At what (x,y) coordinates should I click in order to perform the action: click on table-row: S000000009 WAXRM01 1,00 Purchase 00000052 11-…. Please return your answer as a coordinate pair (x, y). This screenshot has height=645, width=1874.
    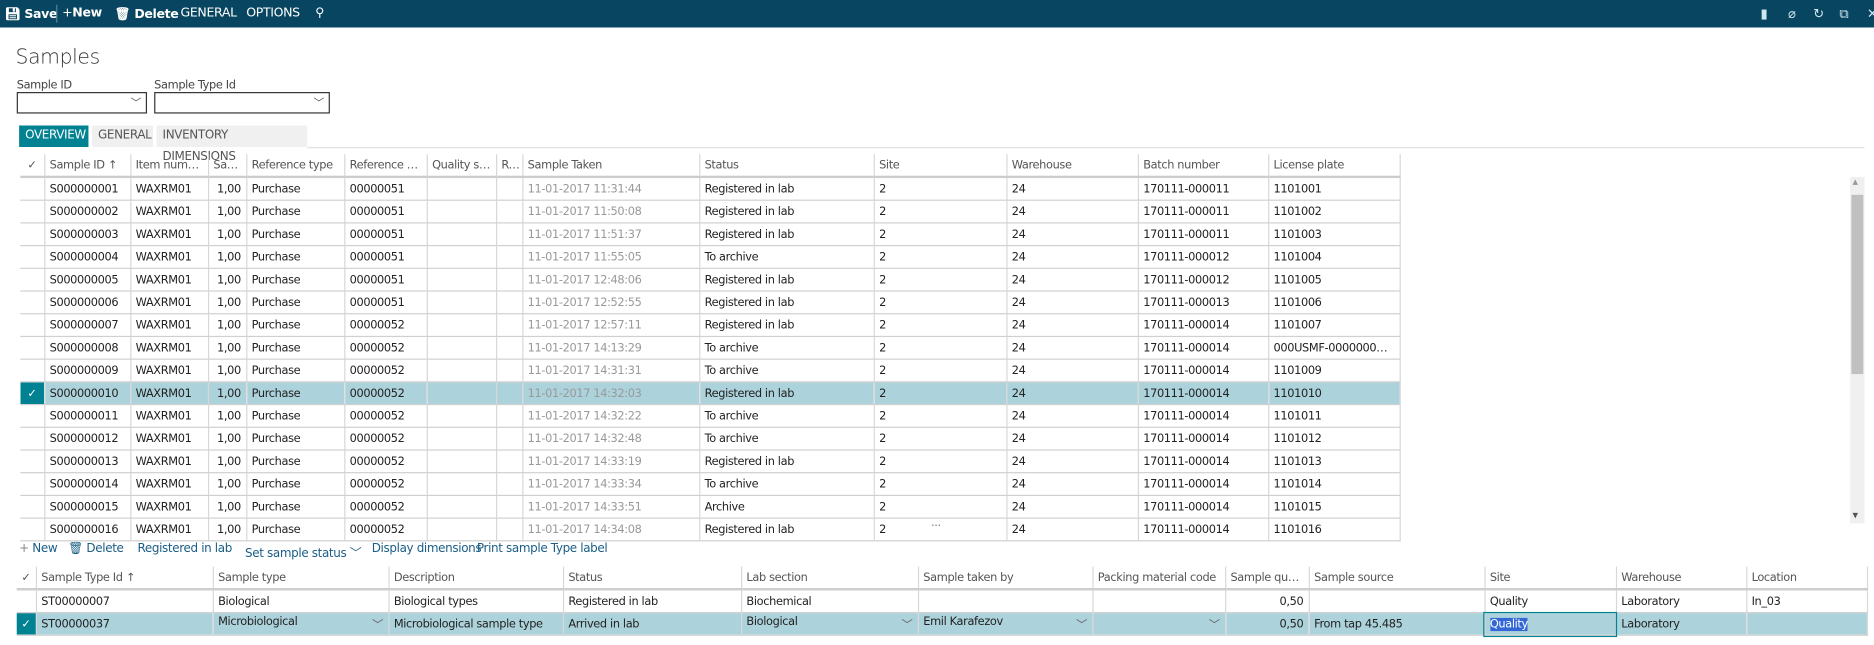
    Looking at the image, I should click on (710, 371).